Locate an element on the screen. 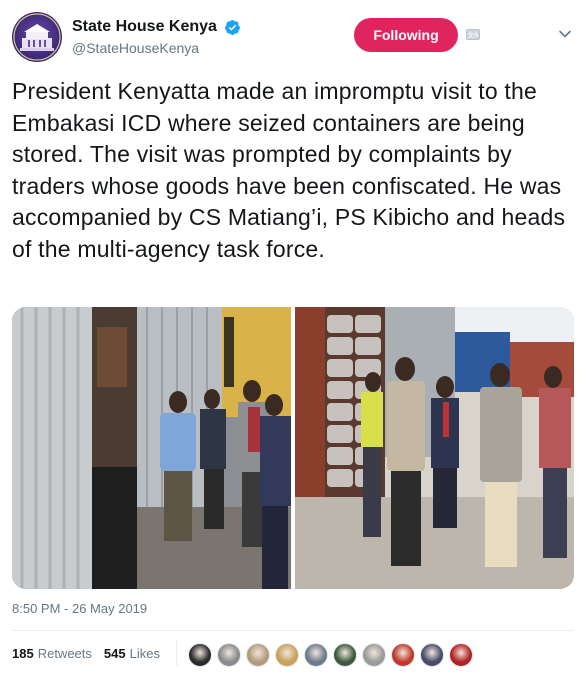 The image size is (586, 676). state-house-logo-icon is located at coordinates (37, 37).